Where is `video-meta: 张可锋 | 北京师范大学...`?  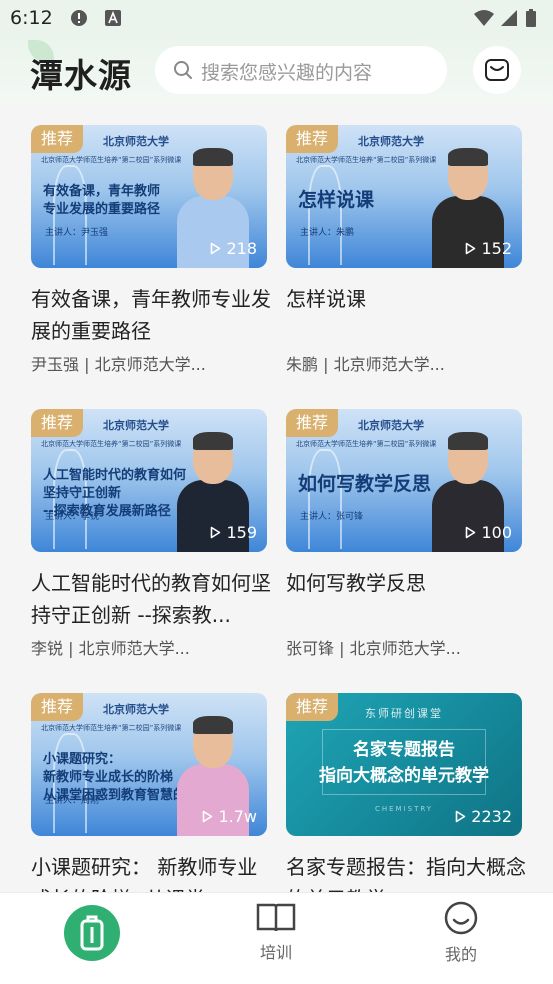
video-meta: 张可锋 | 北京师范大学... is located at coordinates (373, 648).